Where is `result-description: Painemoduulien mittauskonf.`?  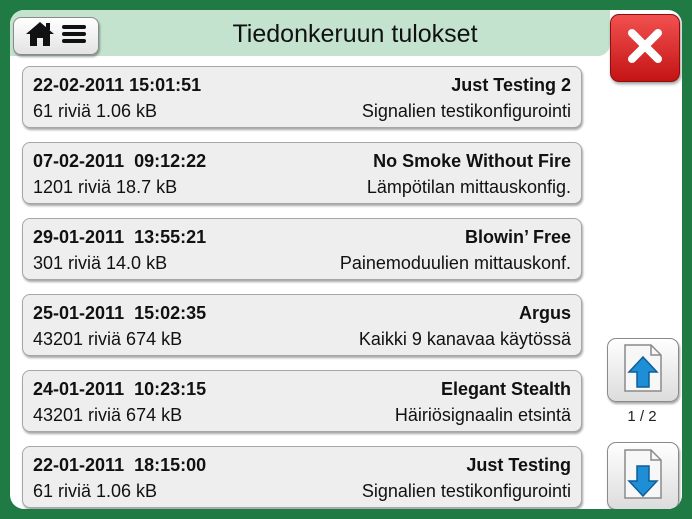
result-description: Painemoduulien mittauskonf. is located at coordinates (455, 263).